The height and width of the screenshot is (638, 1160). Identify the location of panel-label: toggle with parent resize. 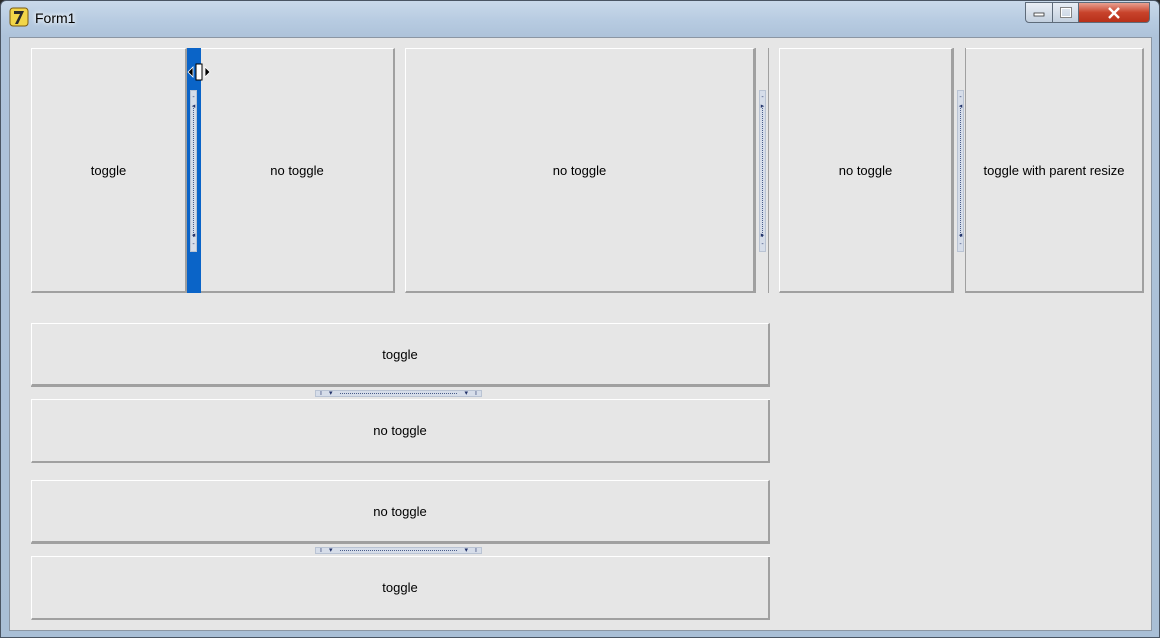
(1054, 170).